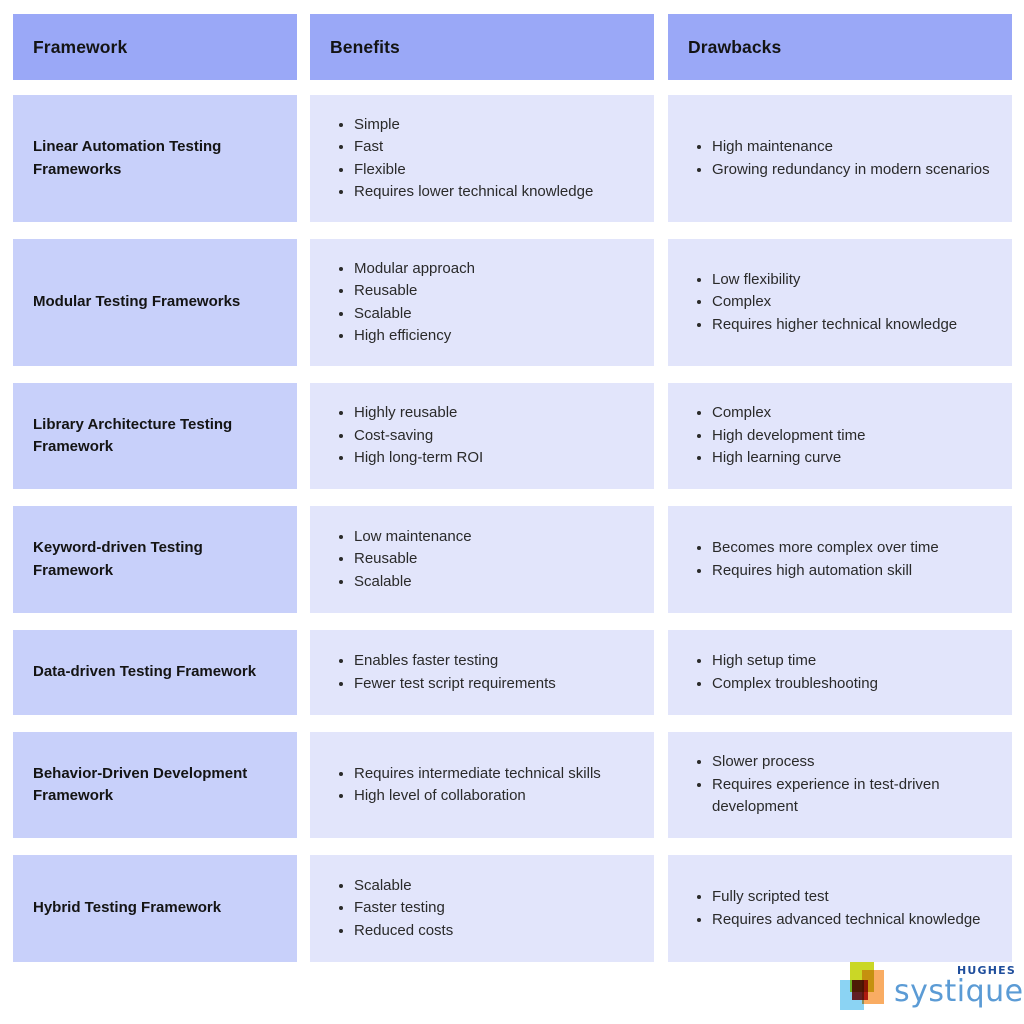 Image resolution: width=1024 pixels, height=1024 pixels. Describe the element at coordinates (155, 47) in the screenshot. I see `column-header-framework: Framework` at that location.